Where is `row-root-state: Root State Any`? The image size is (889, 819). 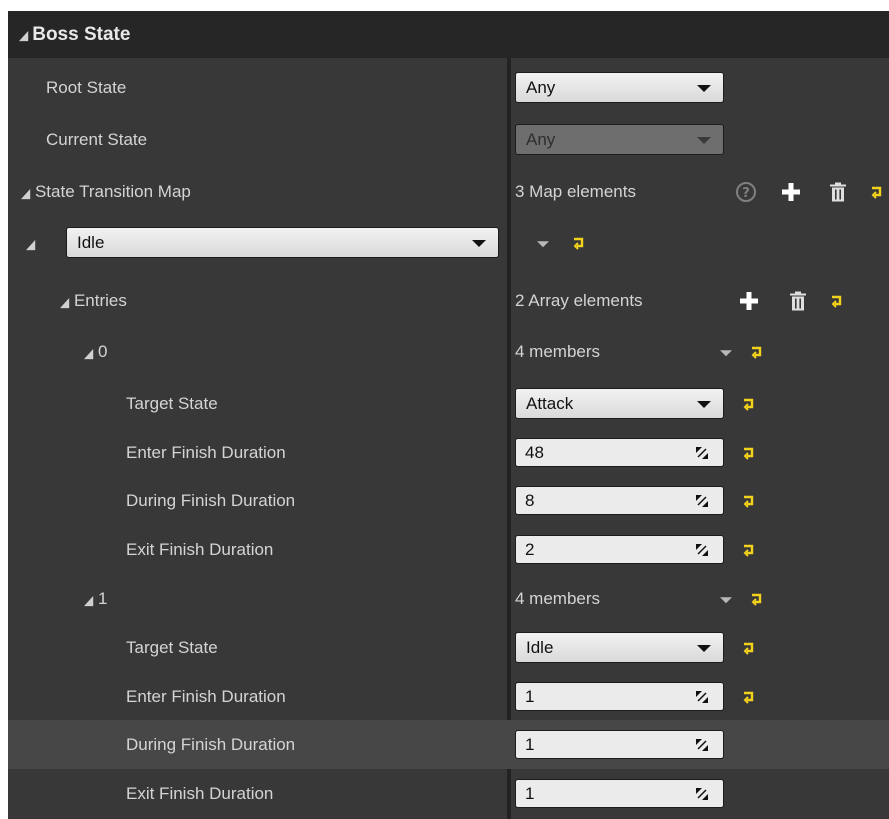
row-root-state: Root State Any is located at coordinates (448, 87).